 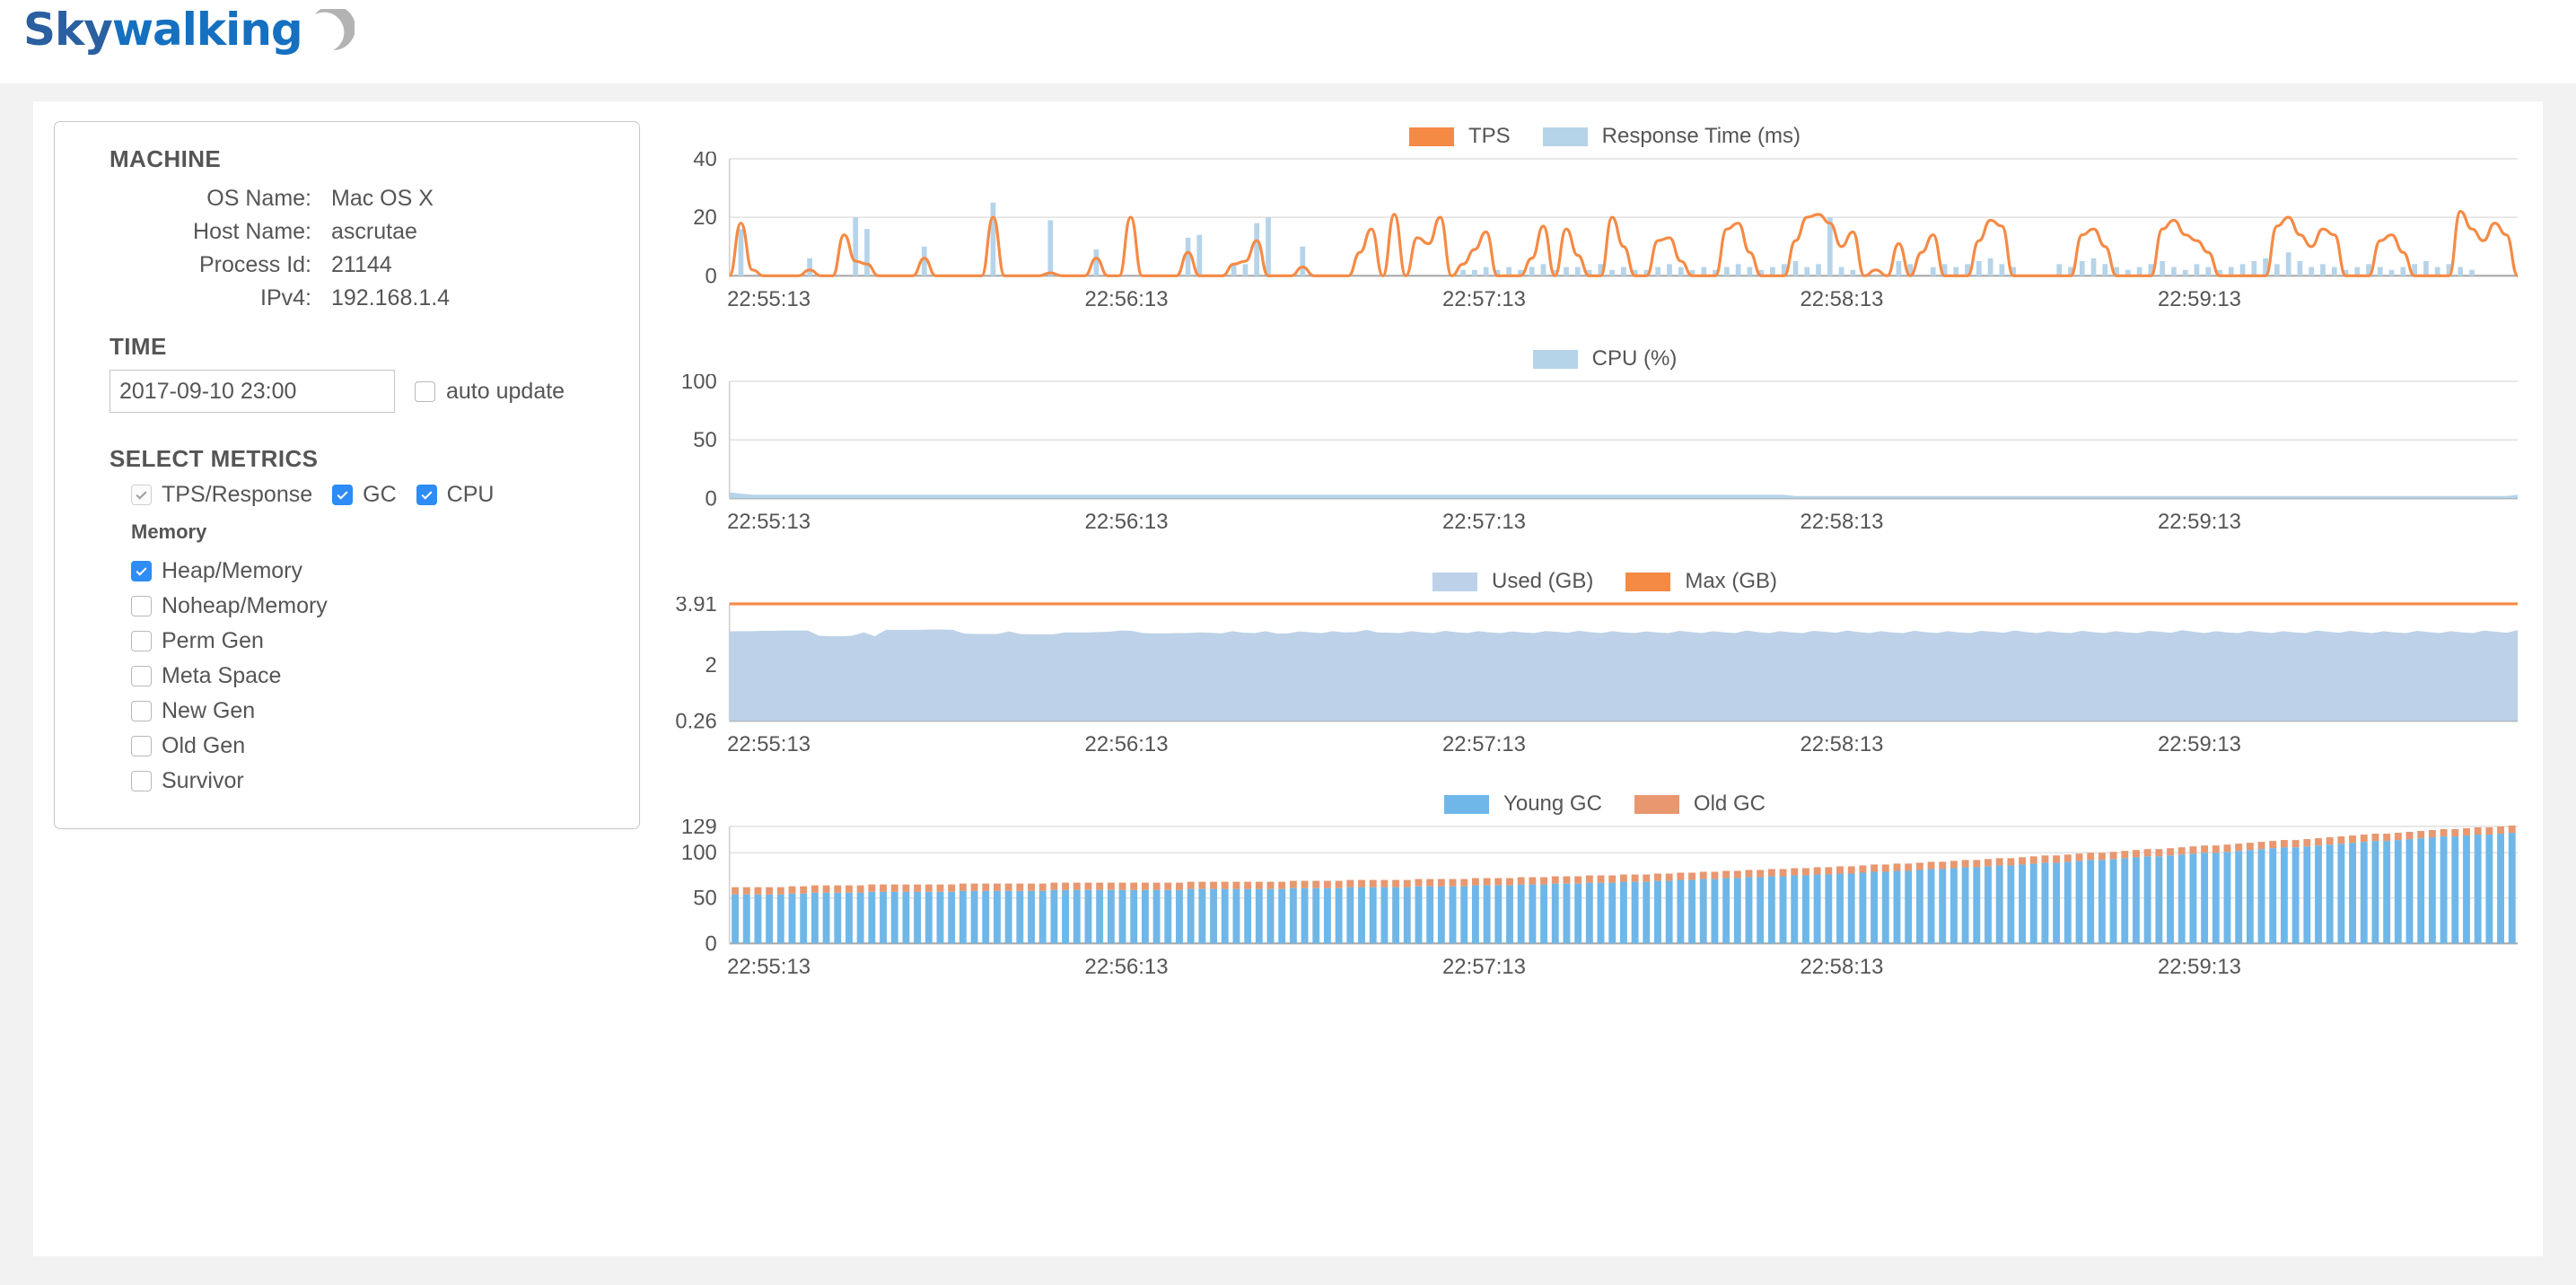 I want to click on old-gen-checkbox, so click(x=141, y=746).